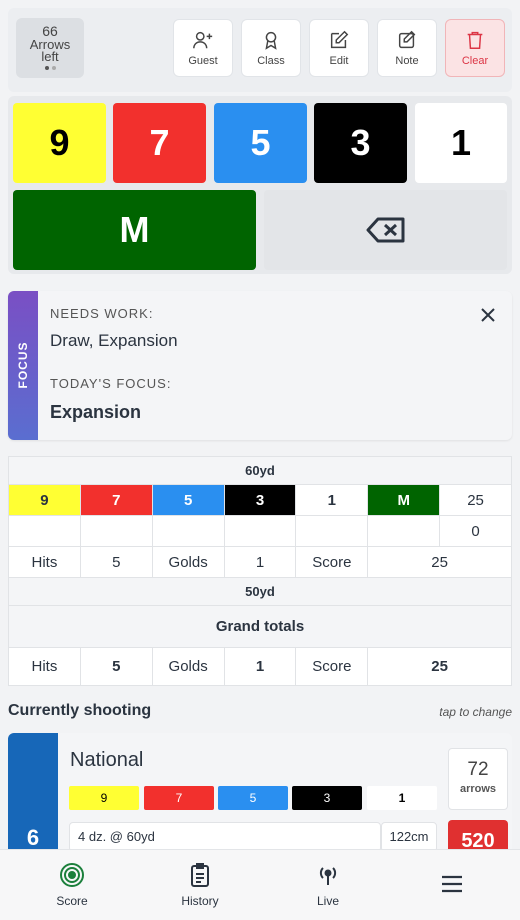 Image resolution: width=520 pixels, height=920 pixels. I want to click on distance-label: 60yd, so click(260, 470).